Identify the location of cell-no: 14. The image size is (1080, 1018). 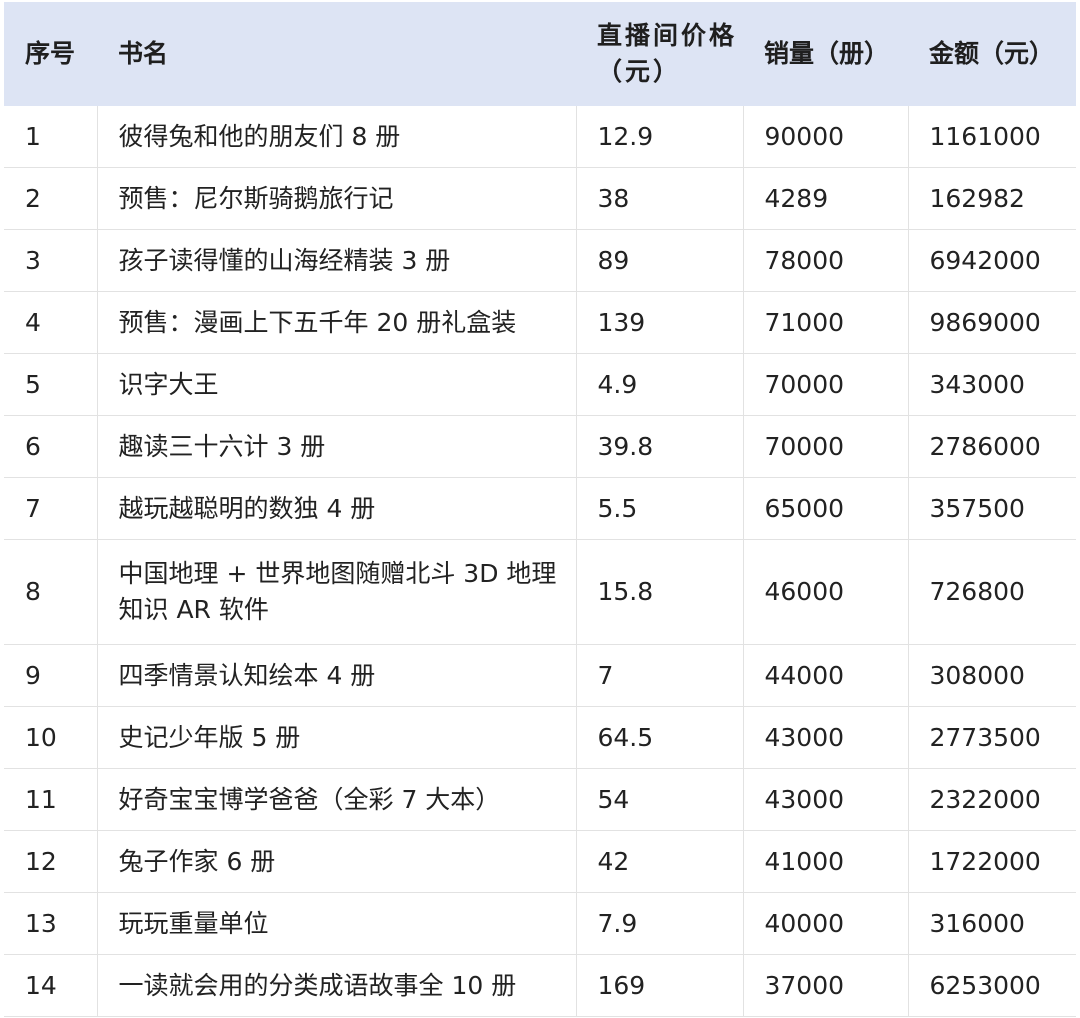
(51, 985).